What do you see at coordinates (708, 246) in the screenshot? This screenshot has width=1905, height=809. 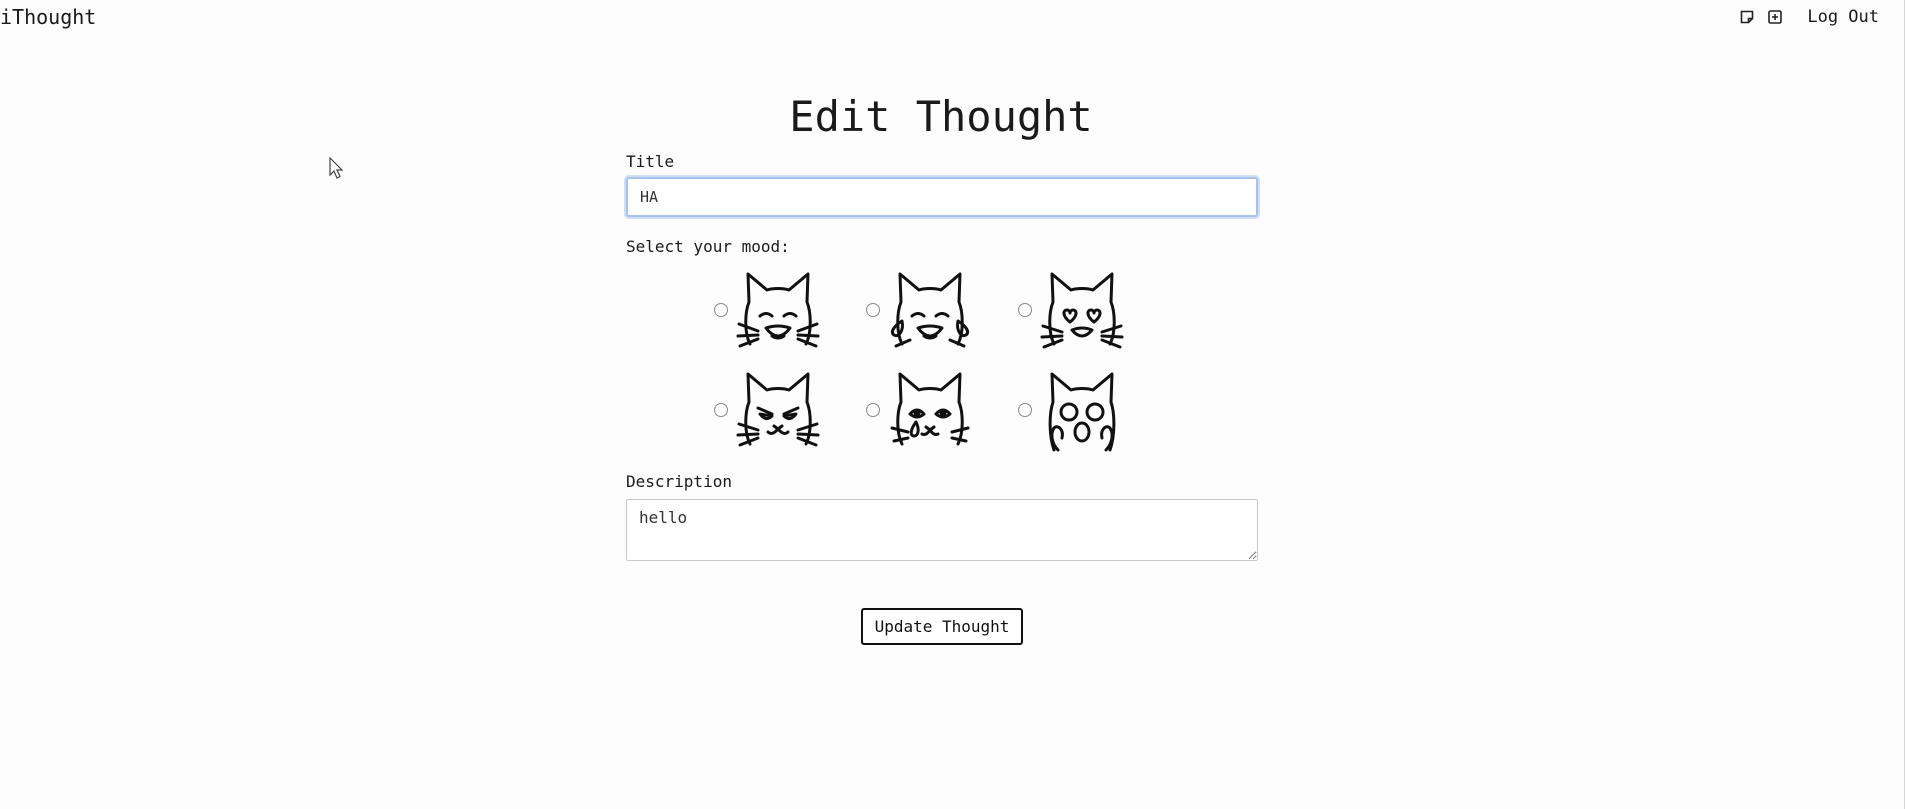 I see `mood-label: Select your mood:` at bounding box center [708, 246].